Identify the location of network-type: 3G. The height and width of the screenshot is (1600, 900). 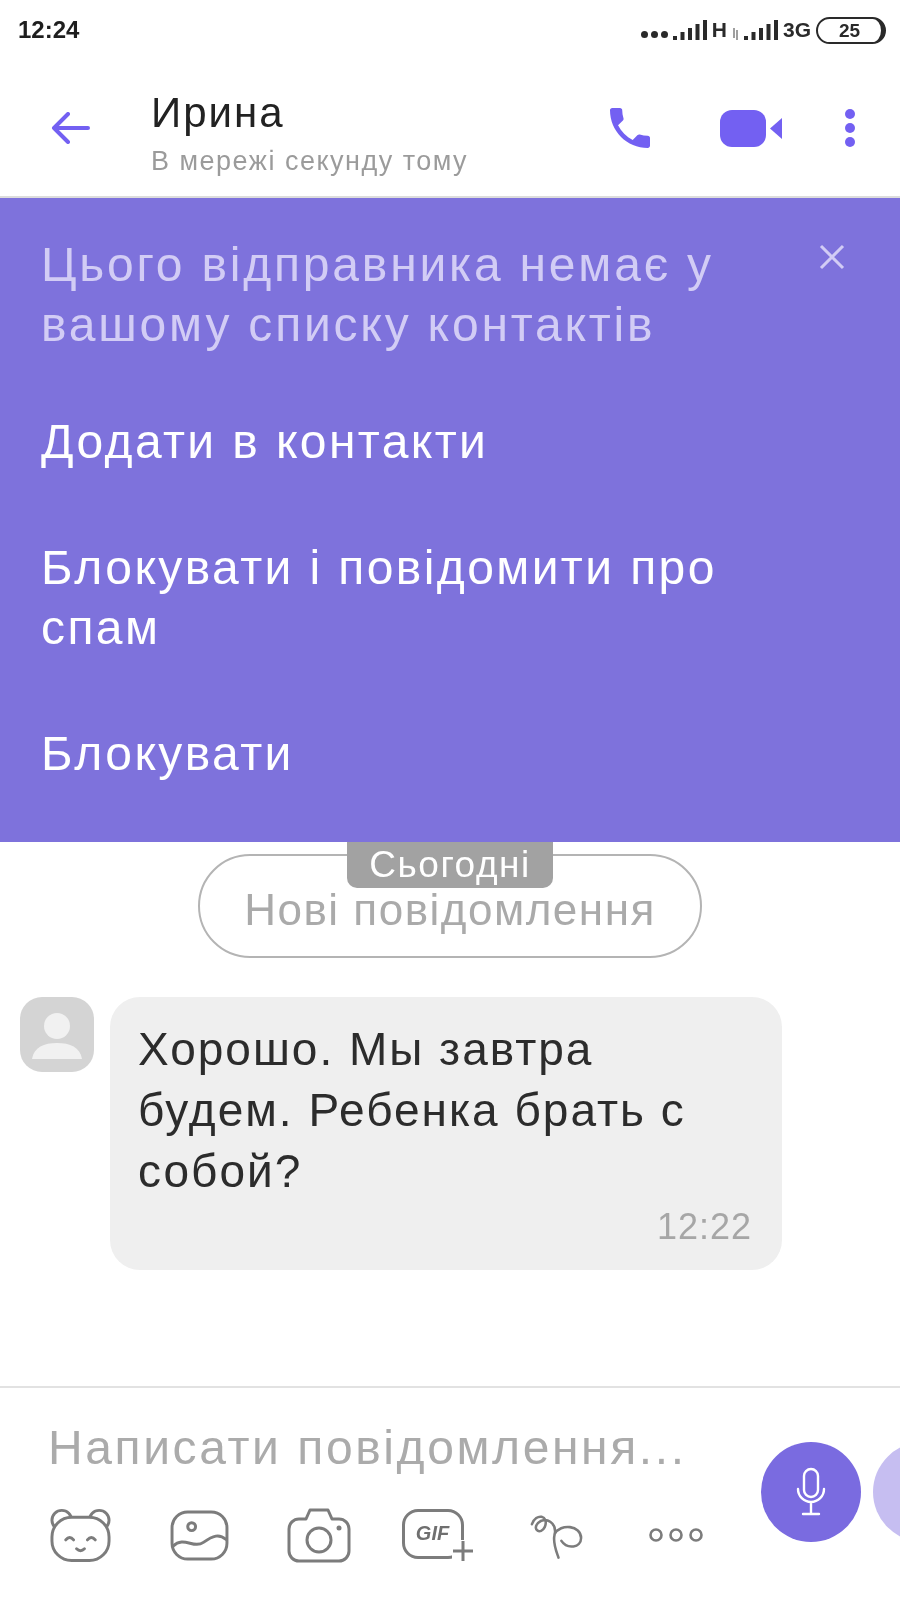
(797, 30).